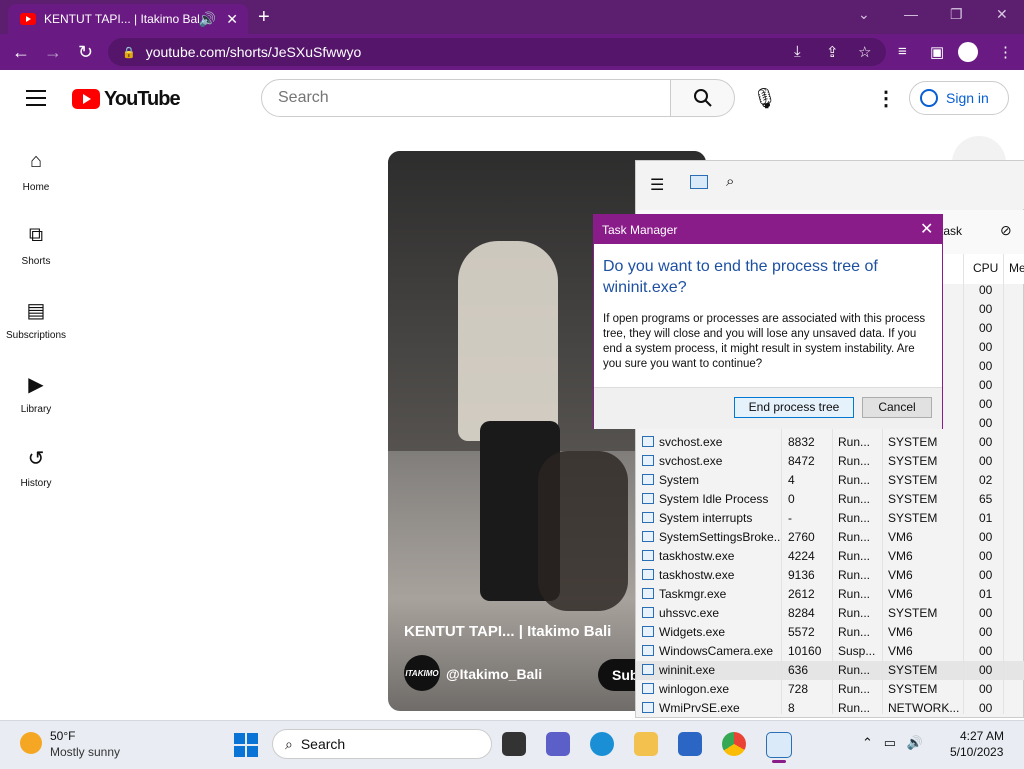 This screenshot has width=1024, height=769. Describe the element at coordinates (466, 98) in the screenshot. I see `search-input` at that location.